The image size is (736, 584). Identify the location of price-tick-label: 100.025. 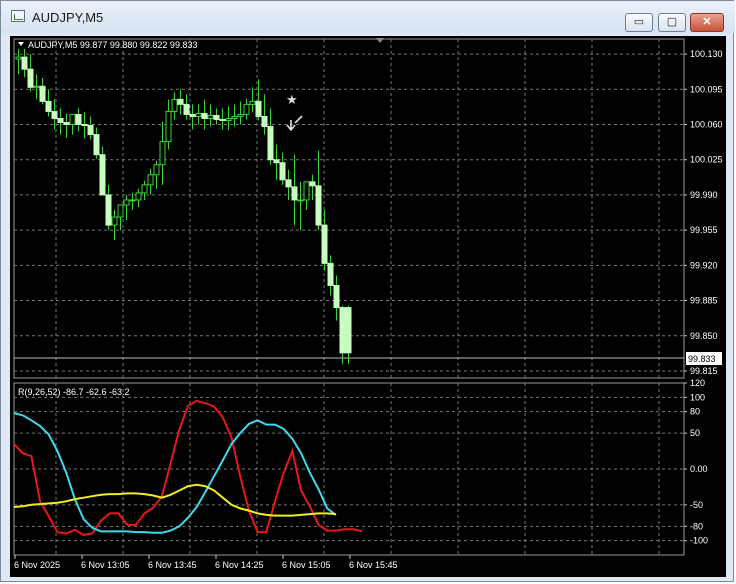
(706, 160).